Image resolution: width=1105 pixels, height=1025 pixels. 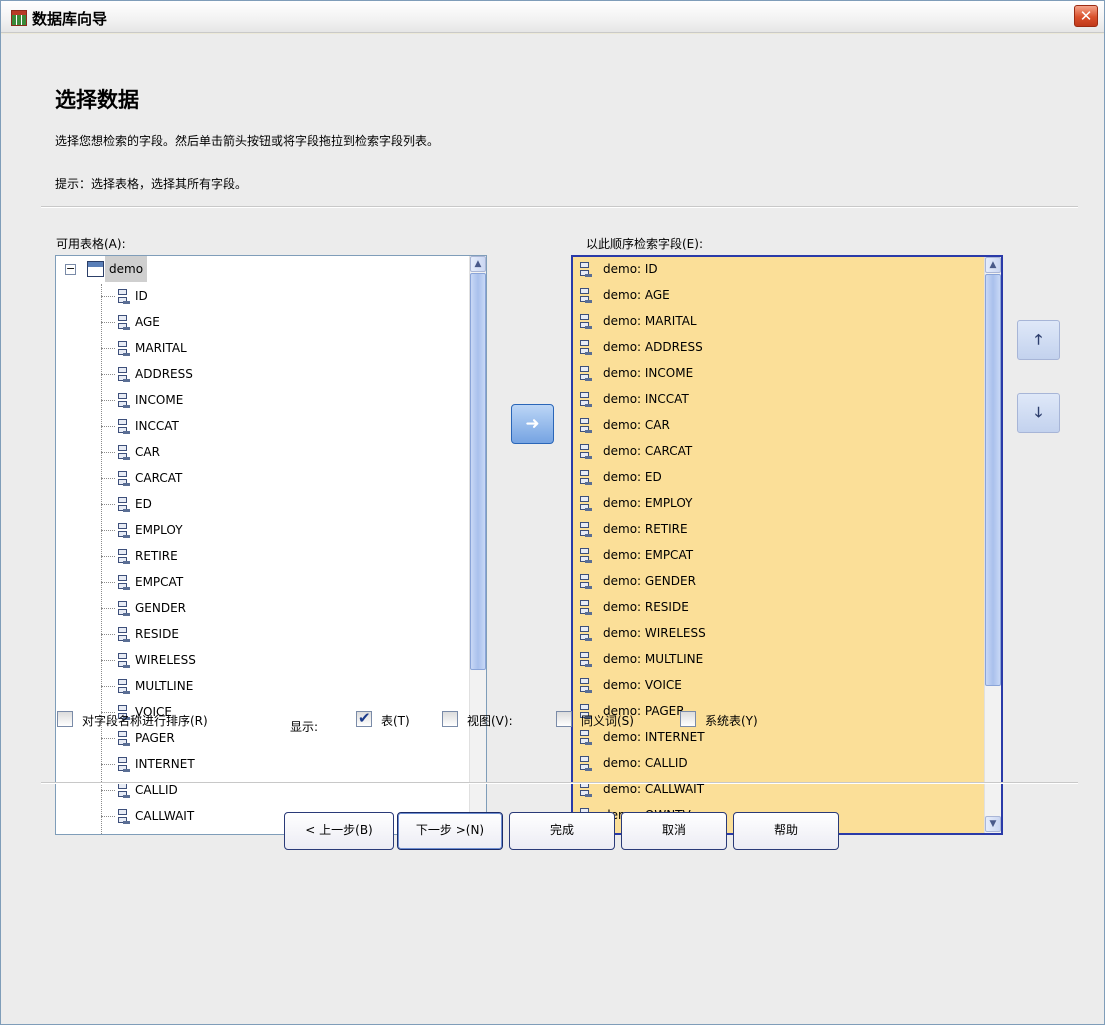 What do you see at coordinates (644, 244) in the screenshot?
I see `selected-fields-label: 以此顺序检索字段(E):` at bounding box center [644, 244].